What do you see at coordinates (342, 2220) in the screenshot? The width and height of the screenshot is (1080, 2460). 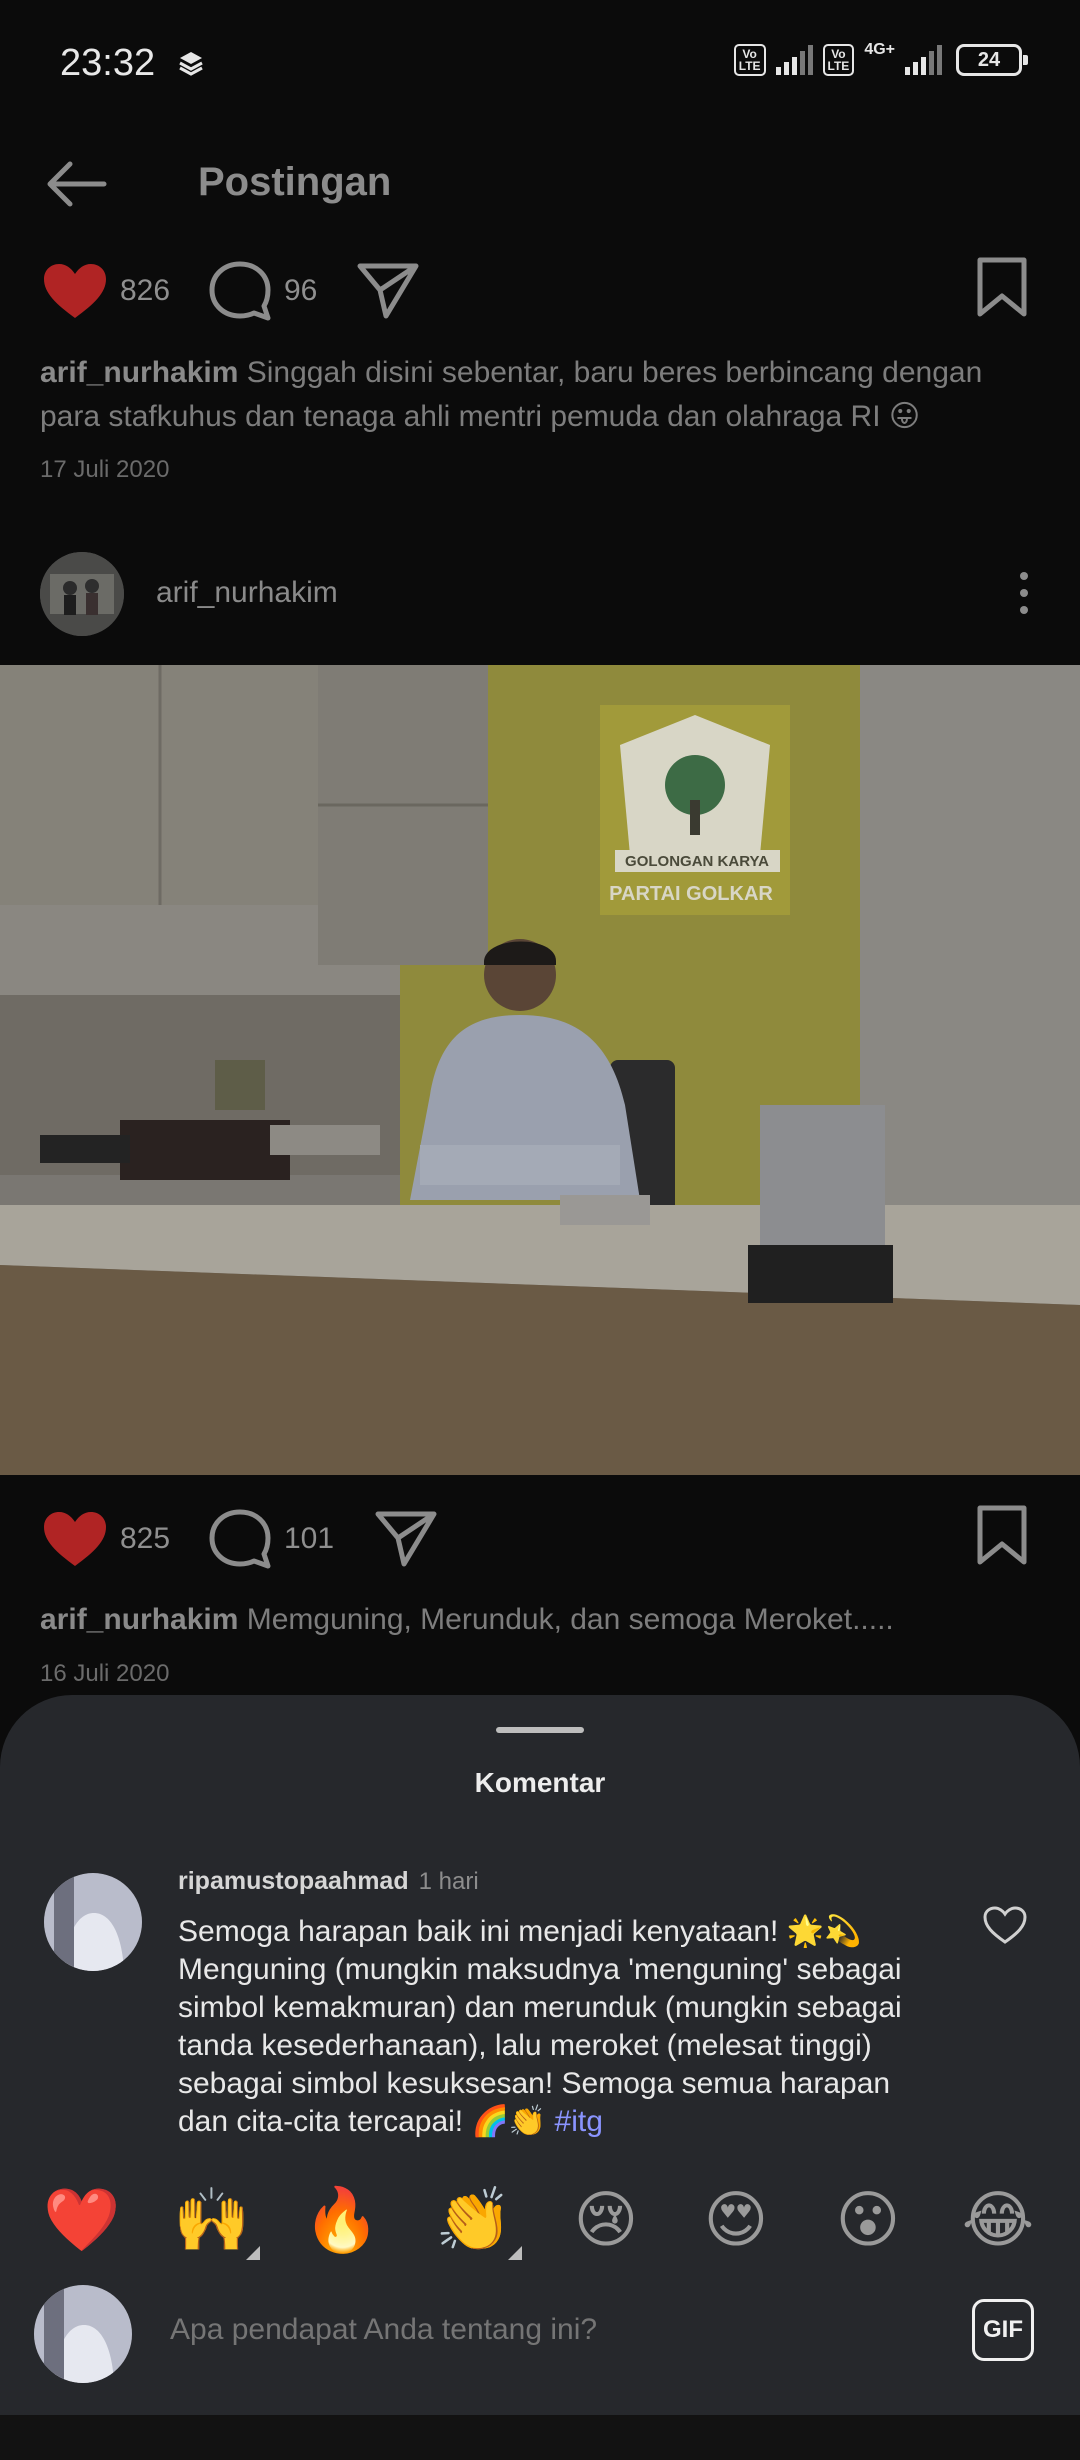 I see `reaction-fire: 🔥` at bounding box center [342, 2220].